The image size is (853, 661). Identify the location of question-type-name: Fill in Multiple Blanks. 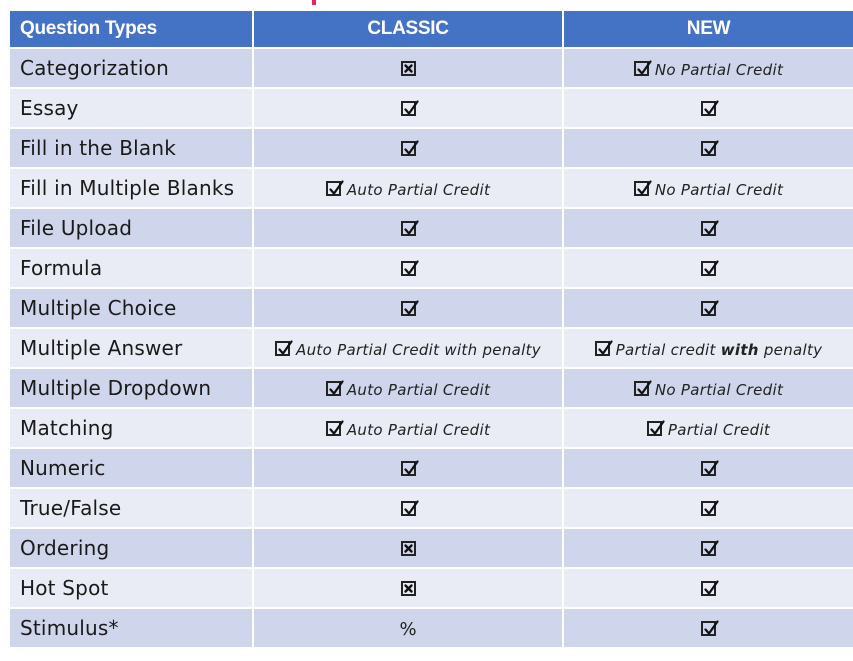
(132, 189).